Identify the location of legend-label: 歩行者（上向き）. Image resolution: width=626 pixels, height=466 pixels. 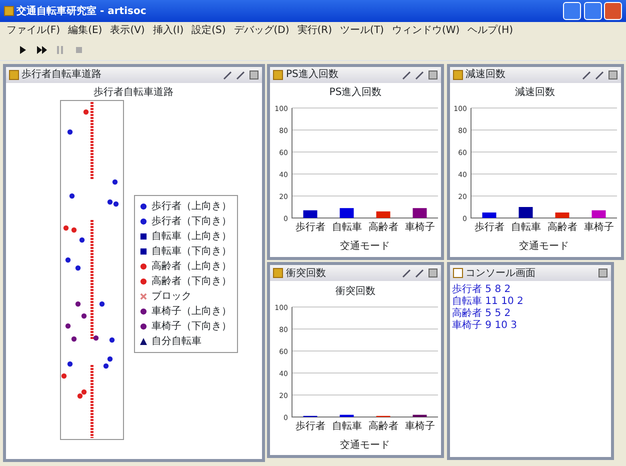
(192, 207).